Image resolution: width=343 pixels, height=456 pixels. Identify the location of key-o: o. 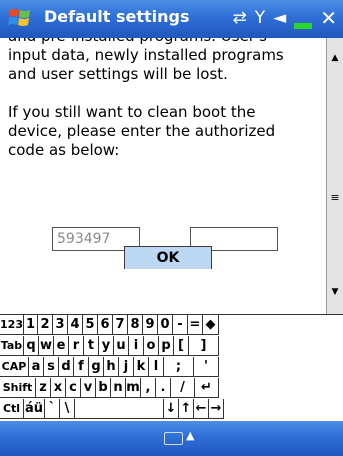
(151, 346).